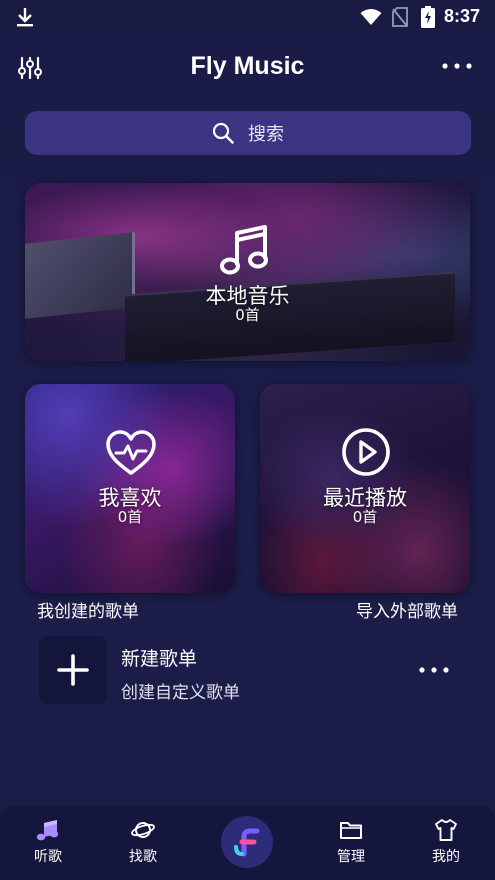 The width and height of the screenshot is (495, 880). I want to click on shirt-icon, so click(446, 830).